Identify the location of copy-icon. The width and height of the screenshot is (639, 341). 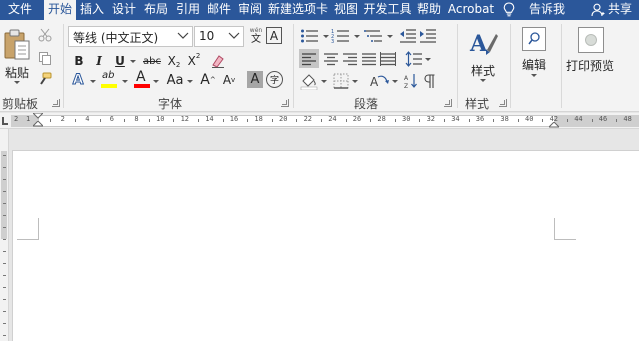
(45, 58).